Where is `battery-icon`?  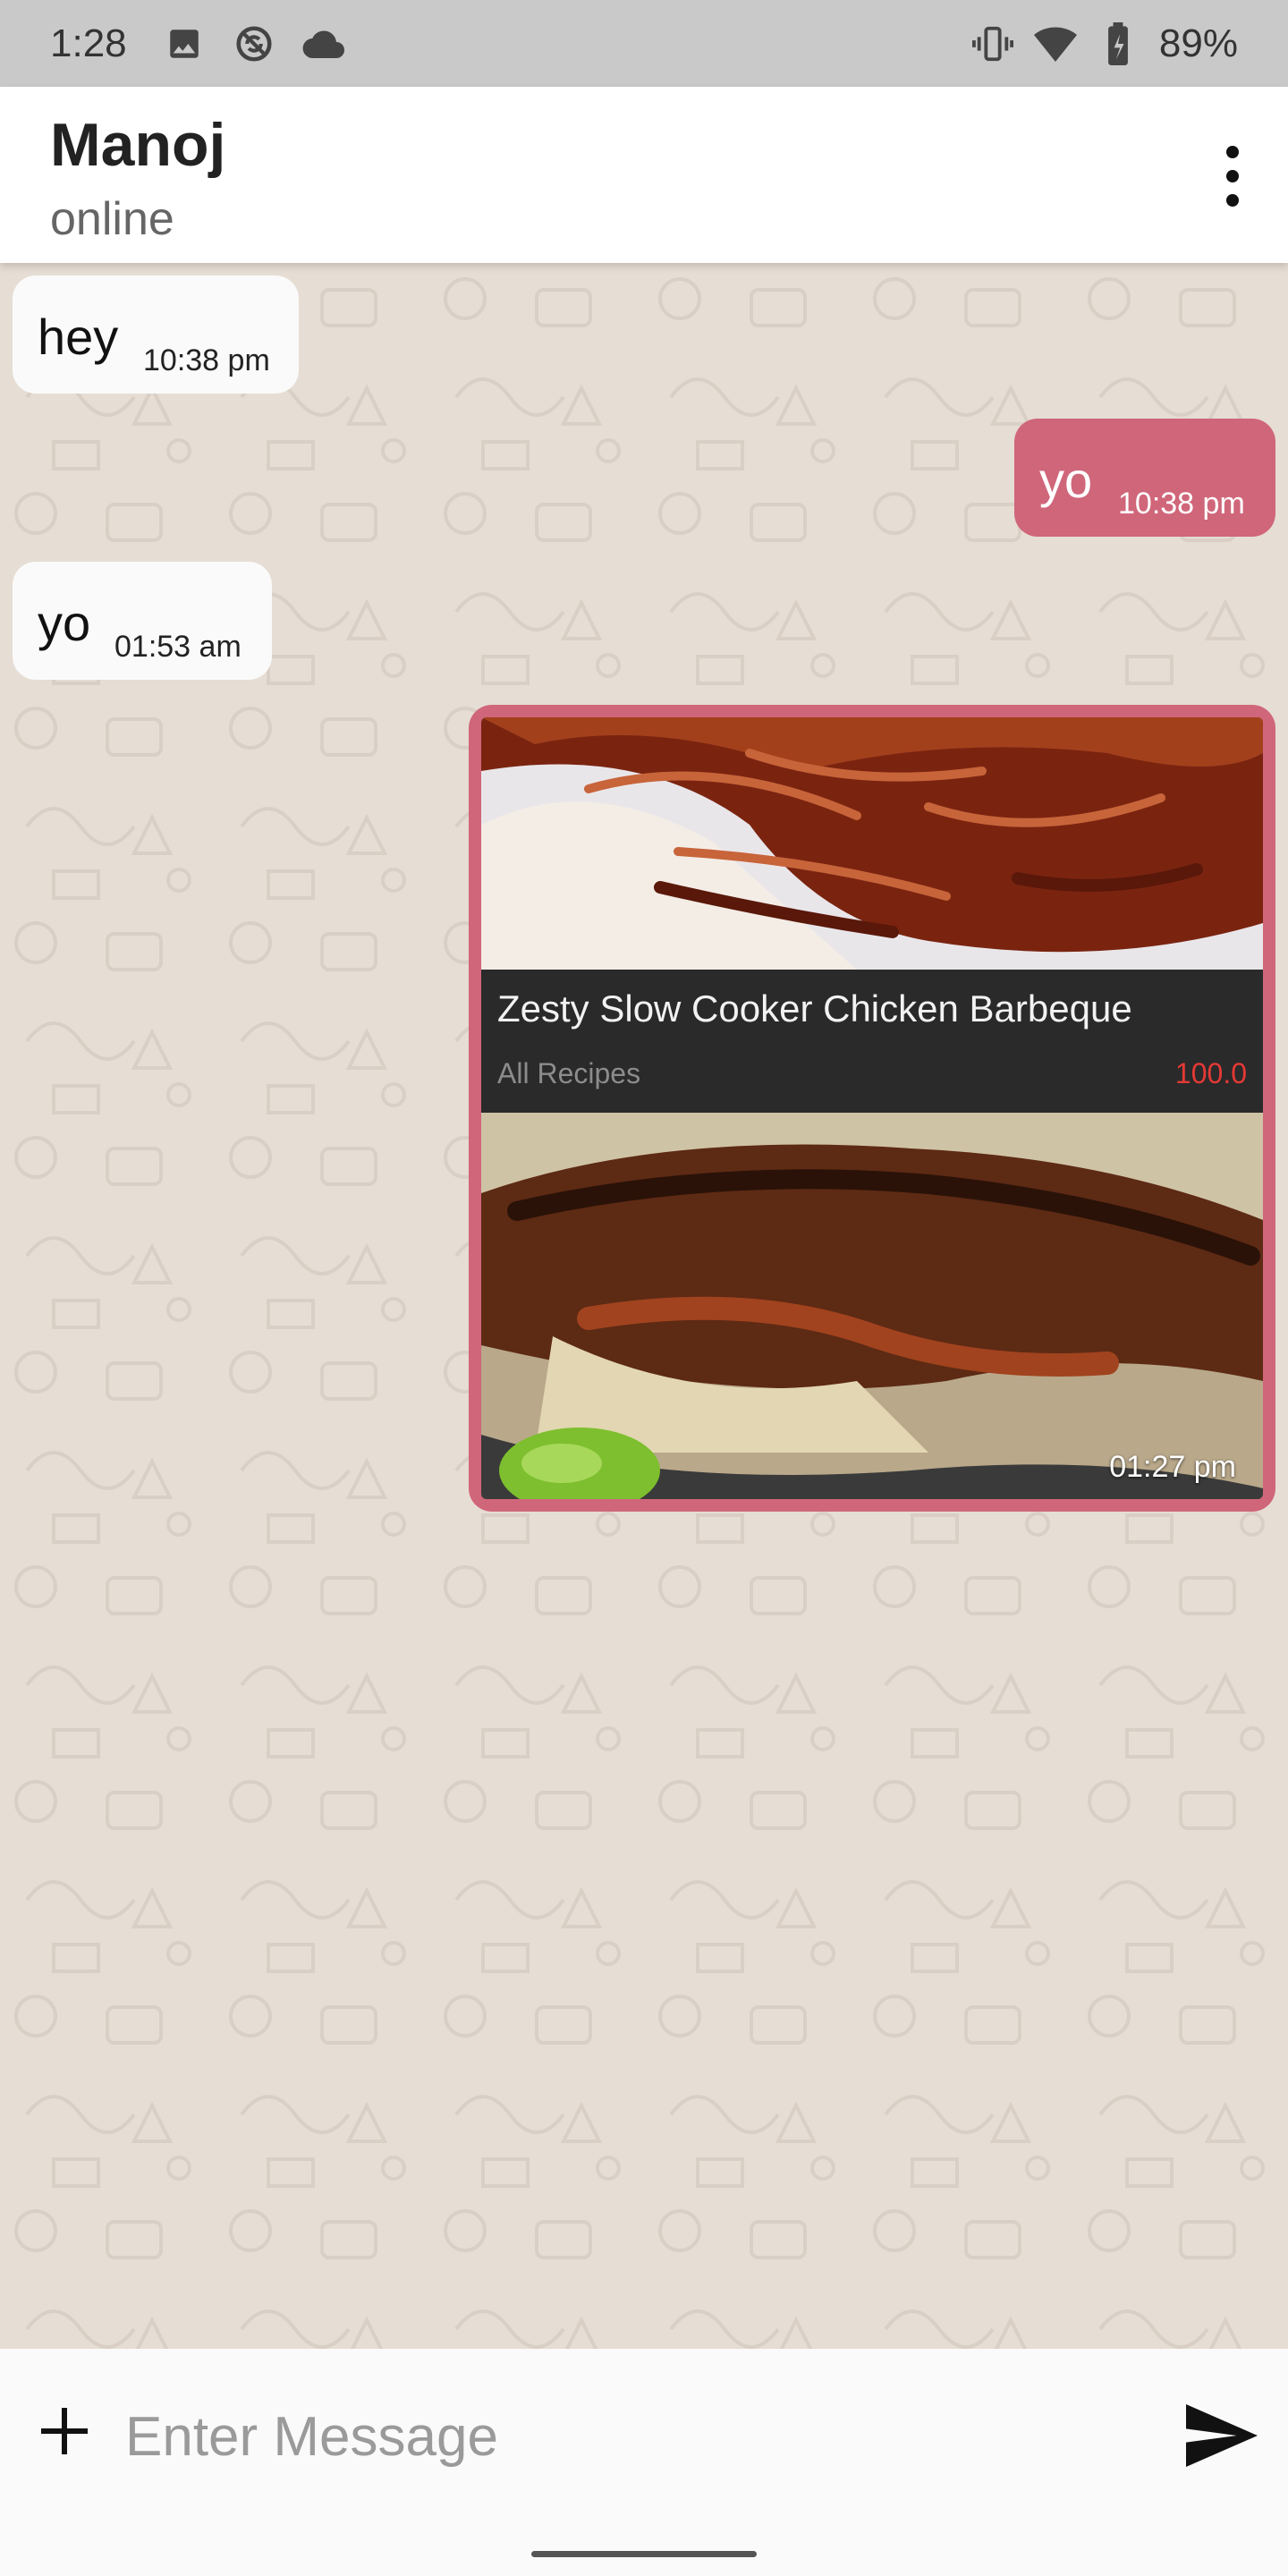
battery-icon is located at coordinates (1118, 43).